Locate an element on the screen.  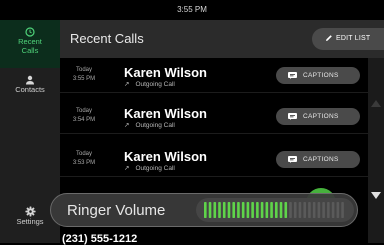
ringer-volume-label: Ringer Volume is located at coordinates (116, 210).